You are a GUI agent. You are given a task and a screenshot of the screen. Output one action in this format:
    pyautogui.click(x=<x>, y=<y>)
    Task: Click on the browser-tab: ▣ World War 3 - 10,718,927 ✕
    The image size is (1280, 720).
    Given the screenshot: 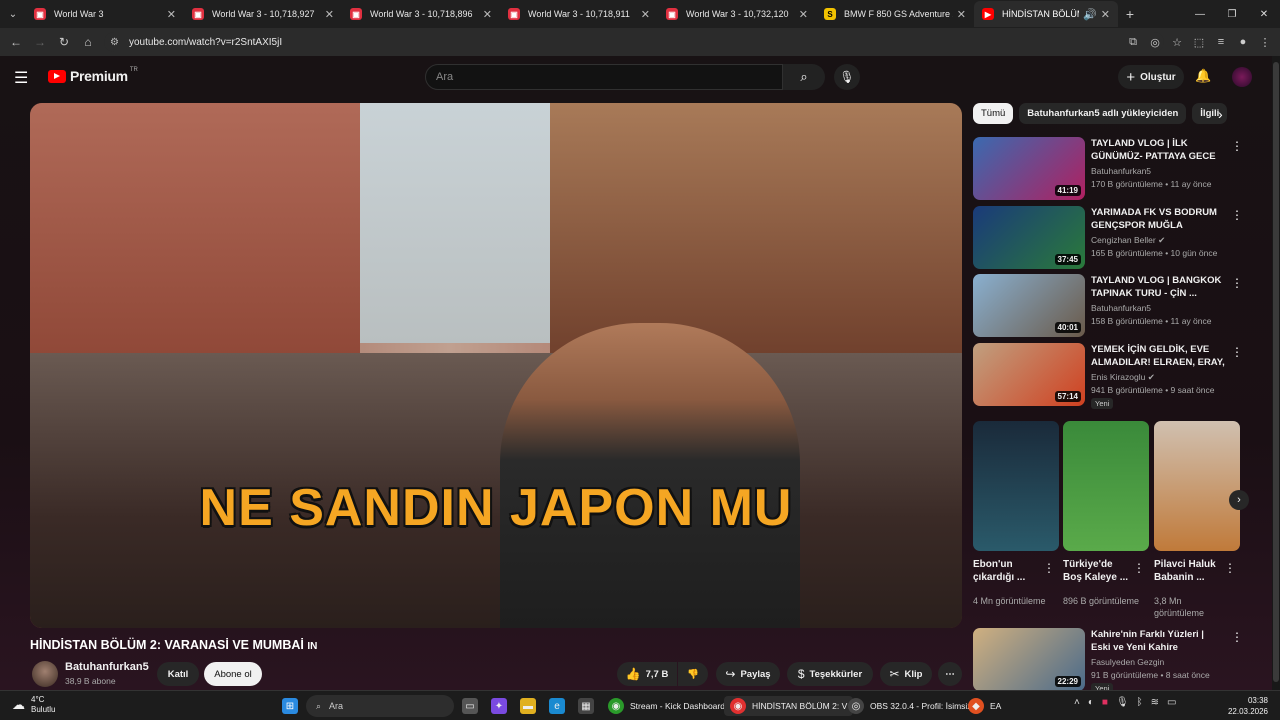 What is the action you would take?
    pyautogui.click(x=263, y=14)
    